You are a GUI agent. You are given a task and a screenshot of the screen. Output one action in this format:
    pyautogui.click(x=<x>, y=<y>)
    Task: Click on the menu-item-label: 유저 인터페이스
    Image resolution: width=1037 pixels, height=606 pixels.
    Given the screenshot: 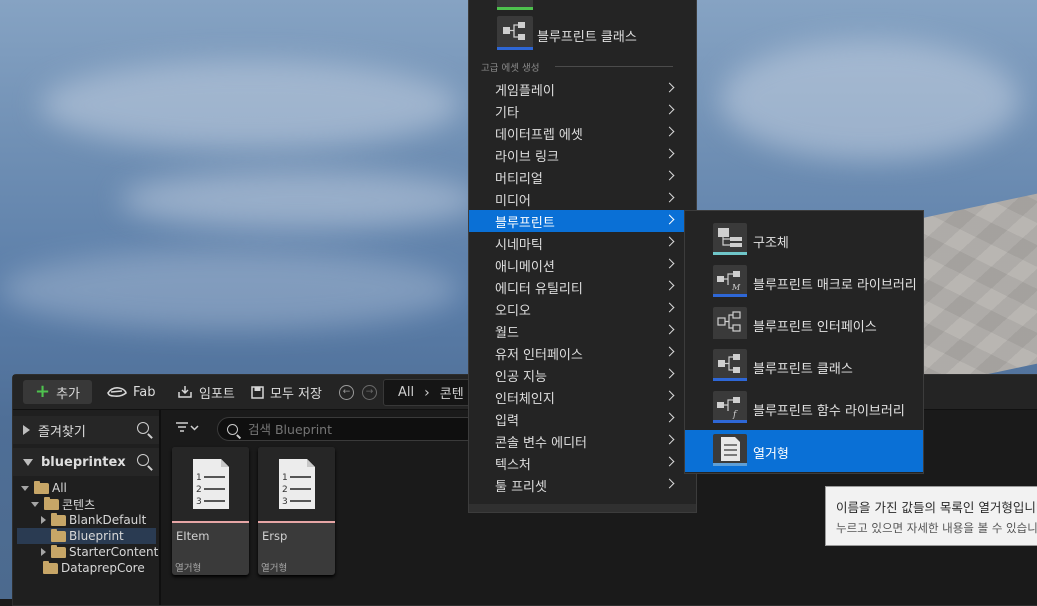 What is the action you would take?
    pyautogui.click(x=539, y=355)
    